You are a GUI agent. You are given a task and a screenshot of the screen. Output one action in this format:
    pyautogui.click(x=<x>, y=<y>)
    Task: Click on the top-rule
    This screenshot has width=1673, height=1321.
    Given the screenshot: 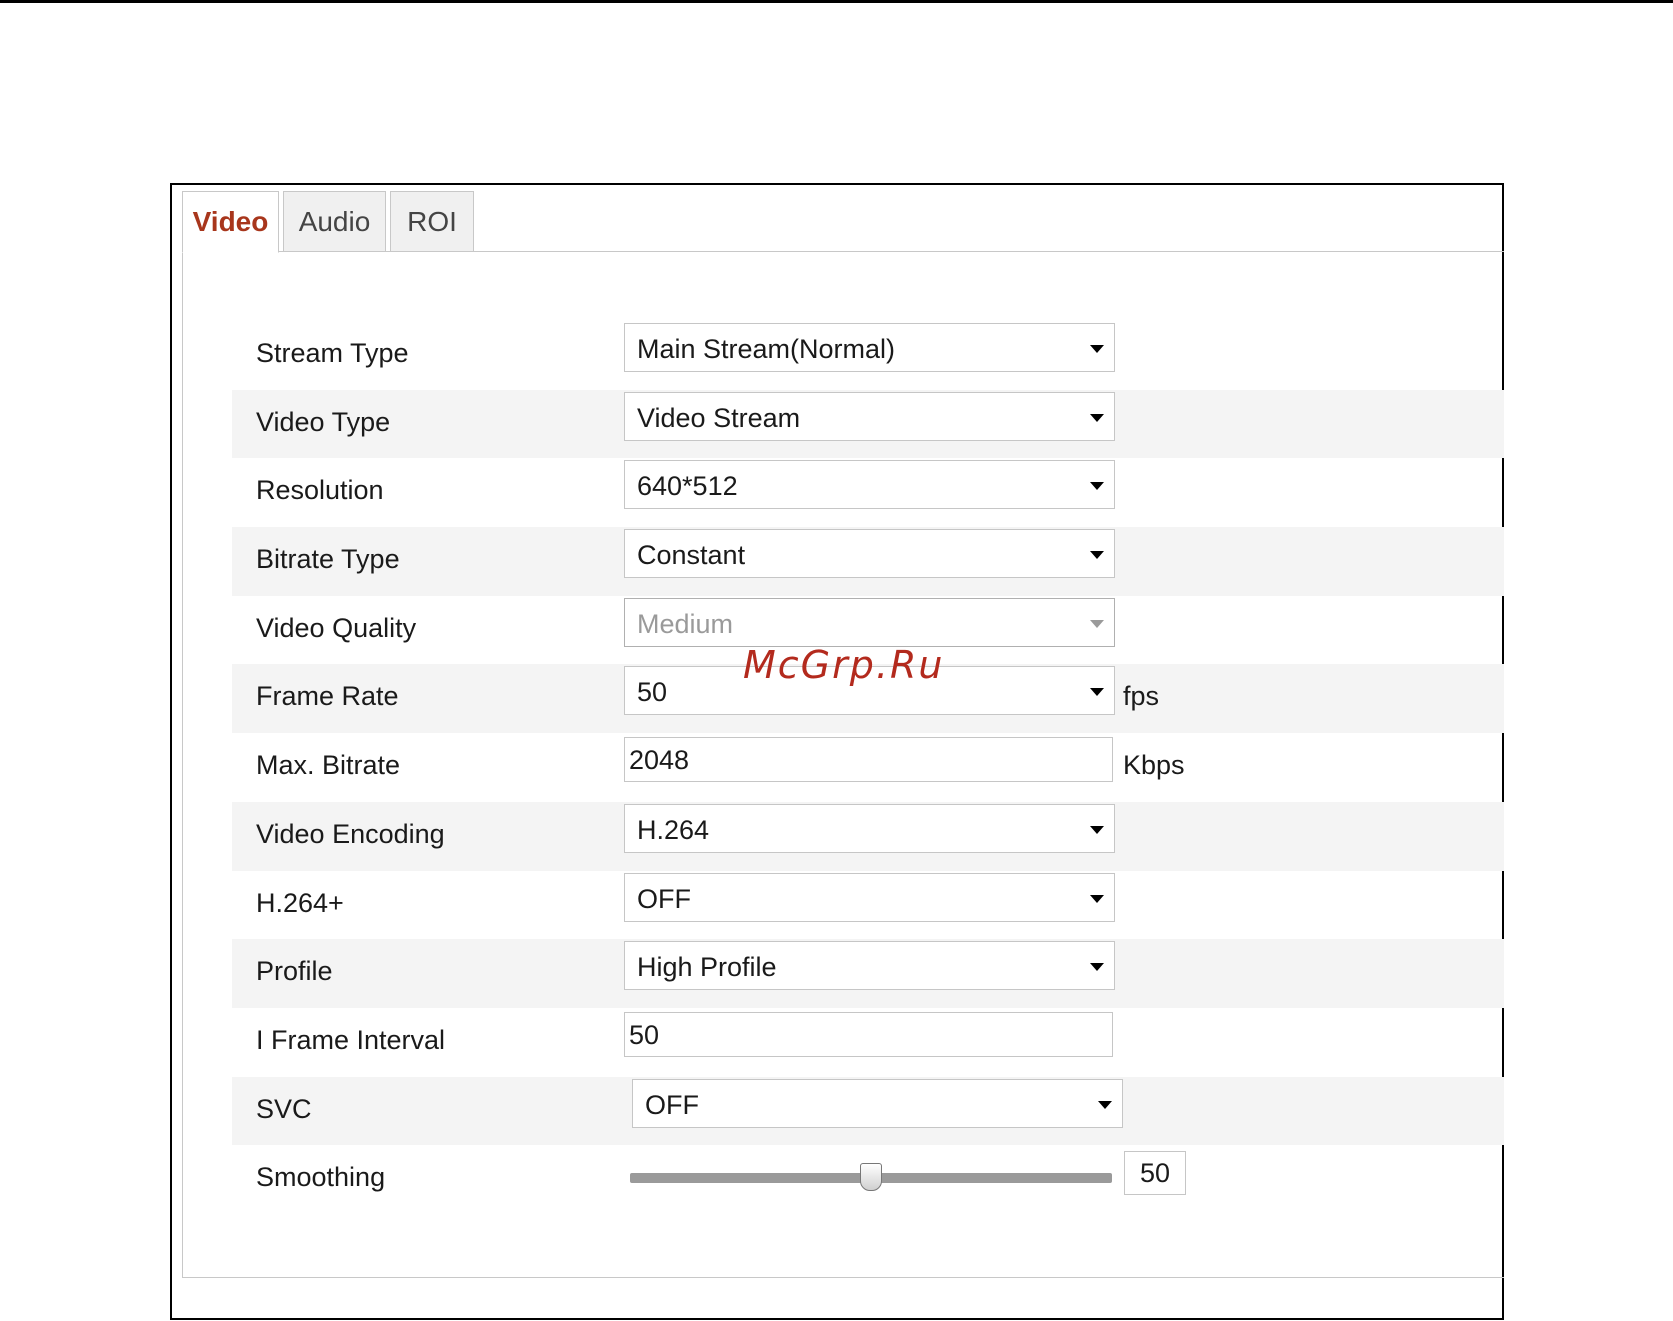 What is the action you would take?
    pyautogui.click(x=836, y=1)
    